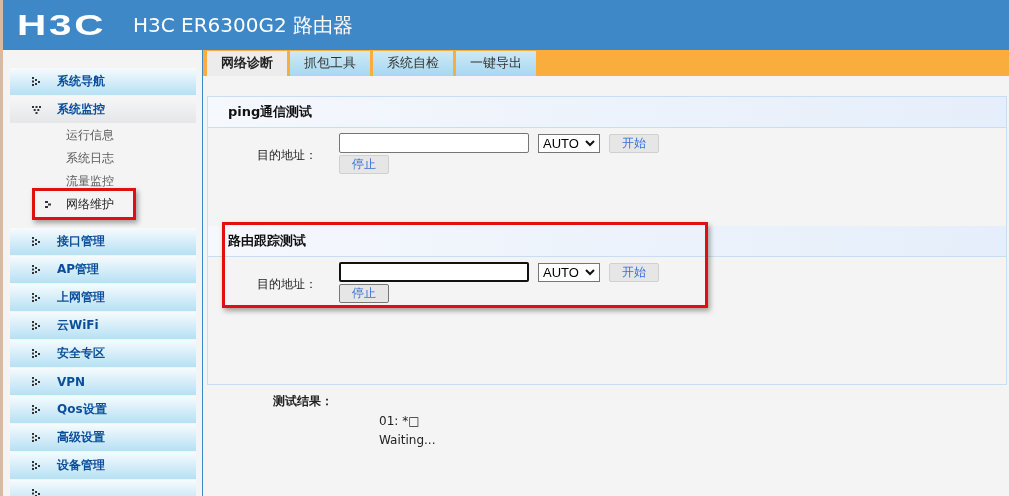 This screenshot has height=496, width=1009. What do you see at coordinates (102, 204) in the screenshot?
I see `submenu-item: 网络维护` at bounding box center [102, 204].